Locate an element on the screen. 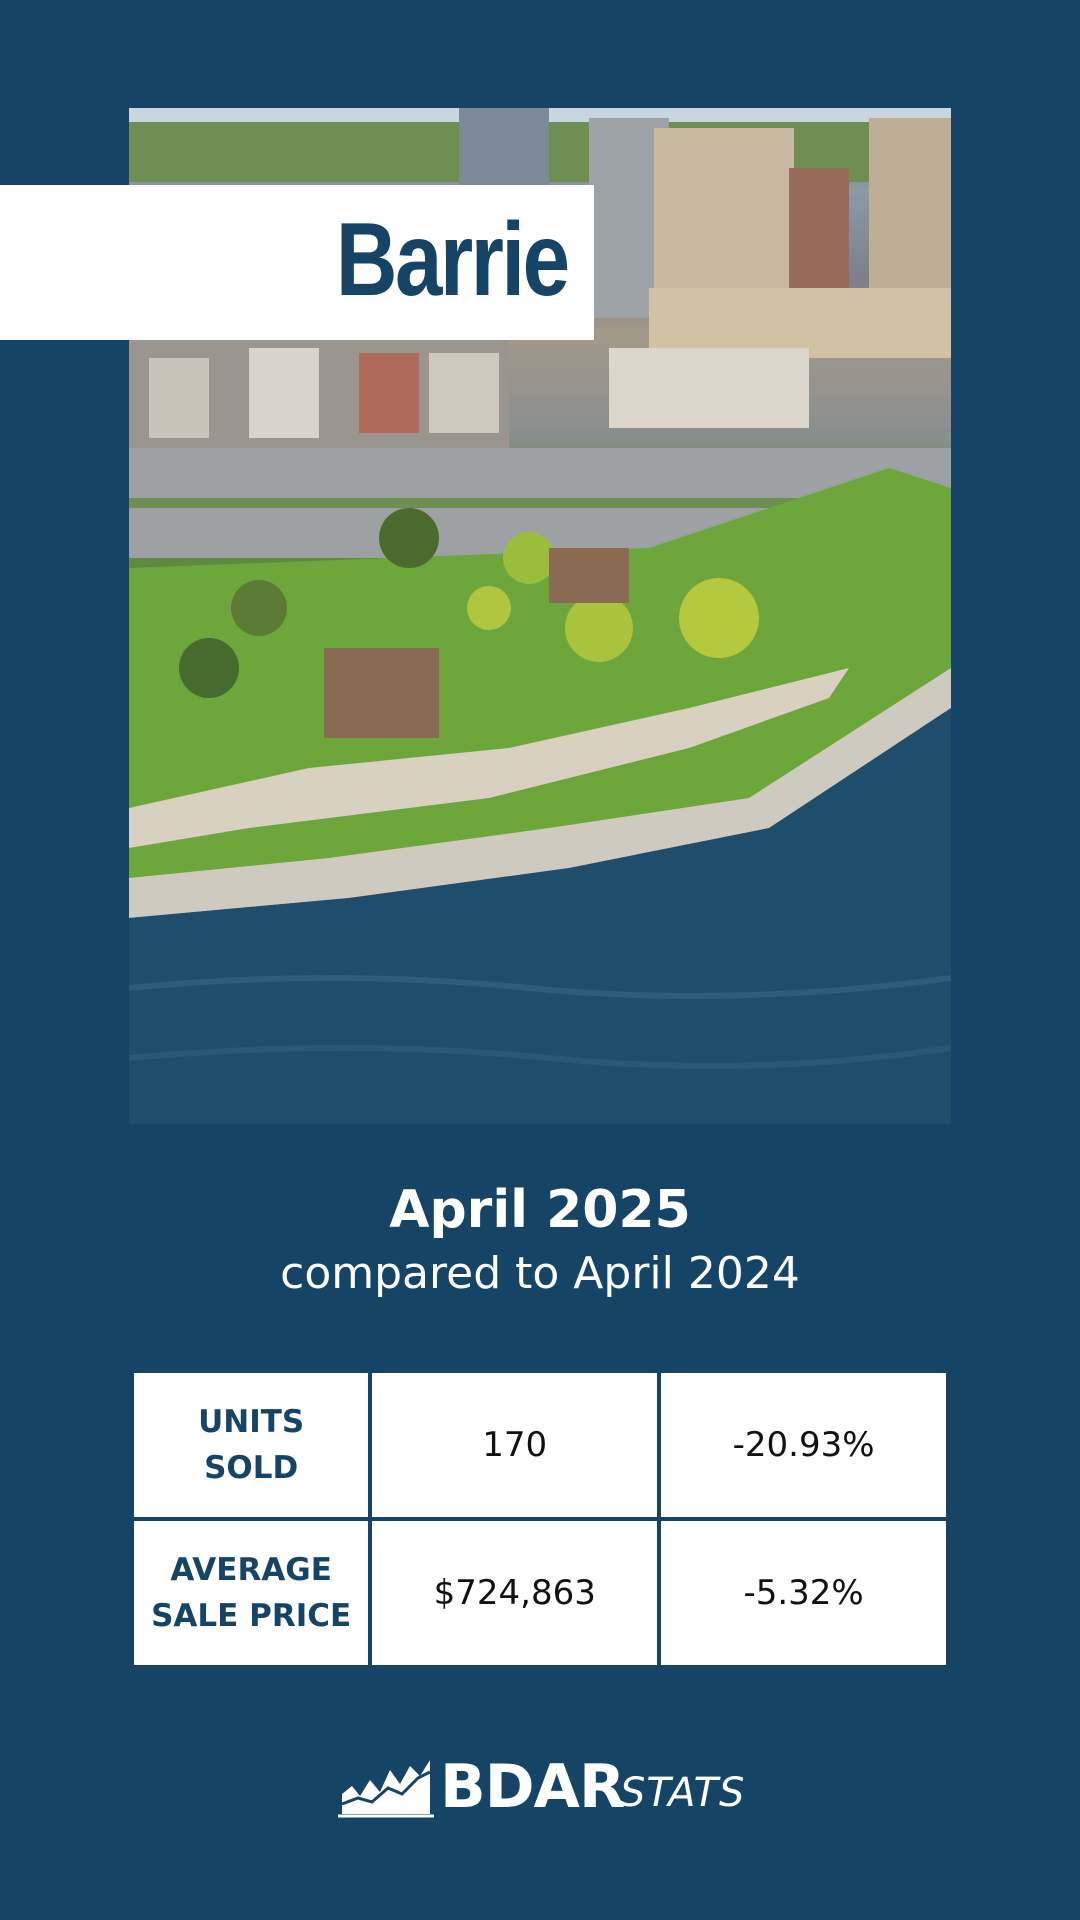 This screenshot has height=1920, width=1080. stat-label-text: UNITS SOLD is located at coordinates (251, 1445).